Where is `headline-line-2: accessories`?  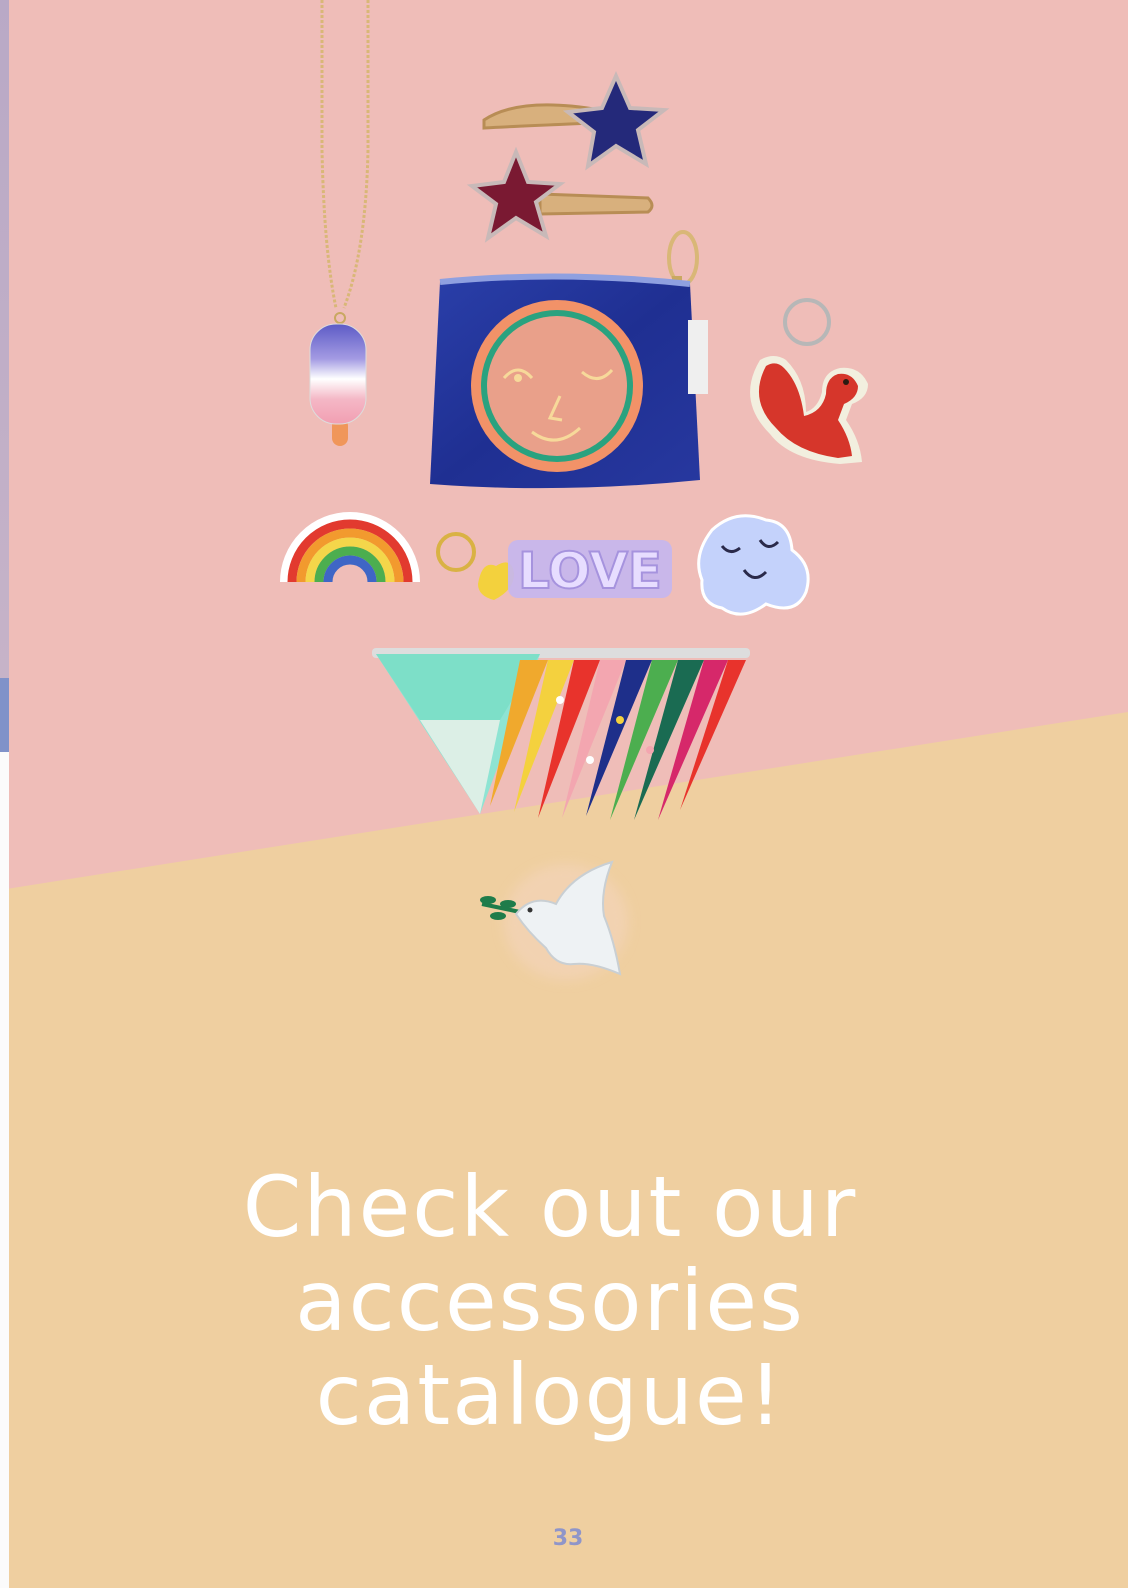
headline-line-2: accessories is located at coordinates (550, 1301).